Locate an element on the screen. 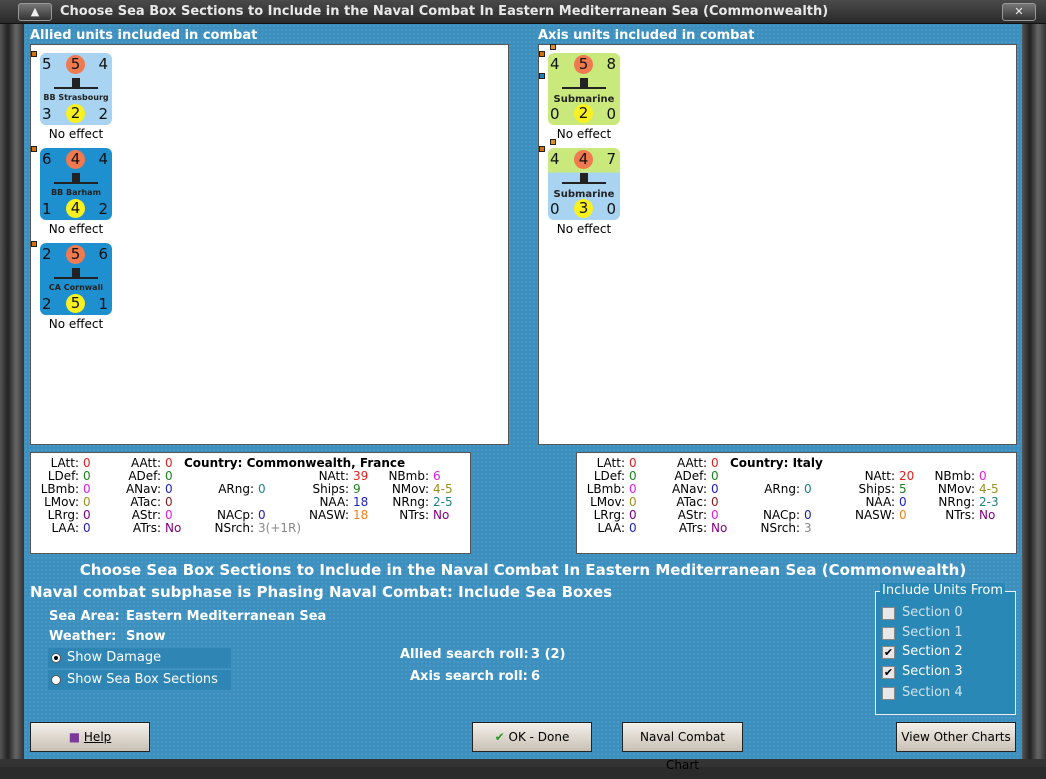  aa-value: 3 is located at coordinates (47, 114).